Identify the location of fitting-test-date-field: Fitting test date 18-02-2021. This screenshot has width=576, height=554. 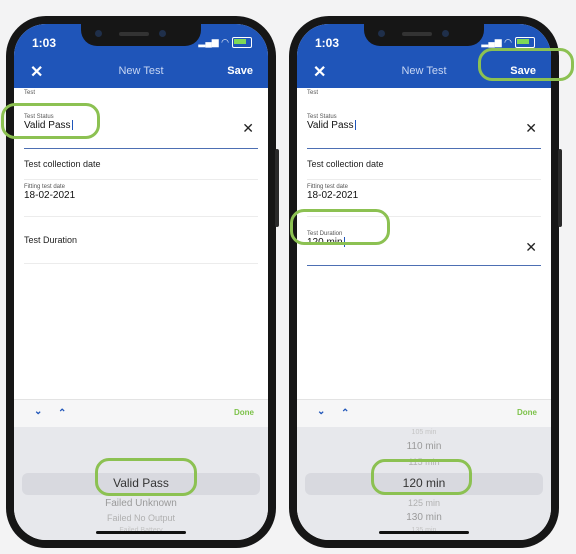
(141, 198).